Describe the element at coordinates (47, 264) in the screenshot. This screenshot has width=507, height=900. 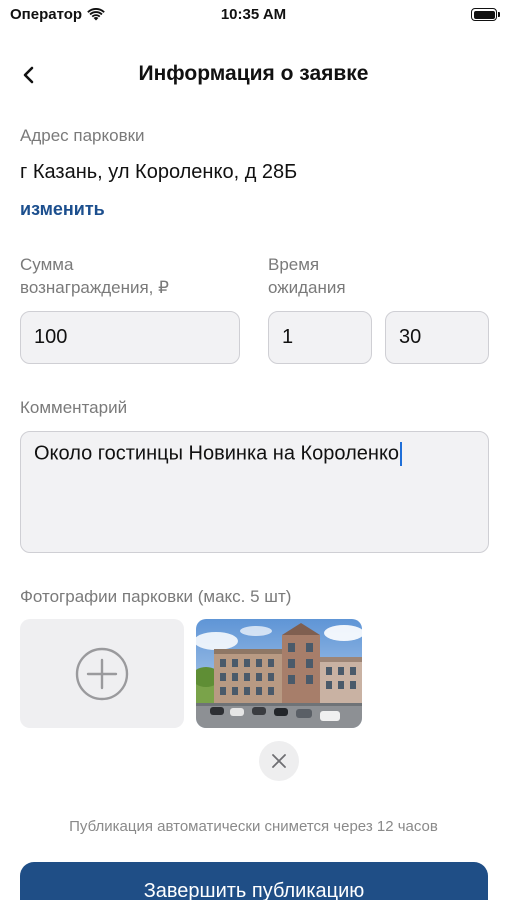
I see `reward-label-line1: Сумма` at that location.